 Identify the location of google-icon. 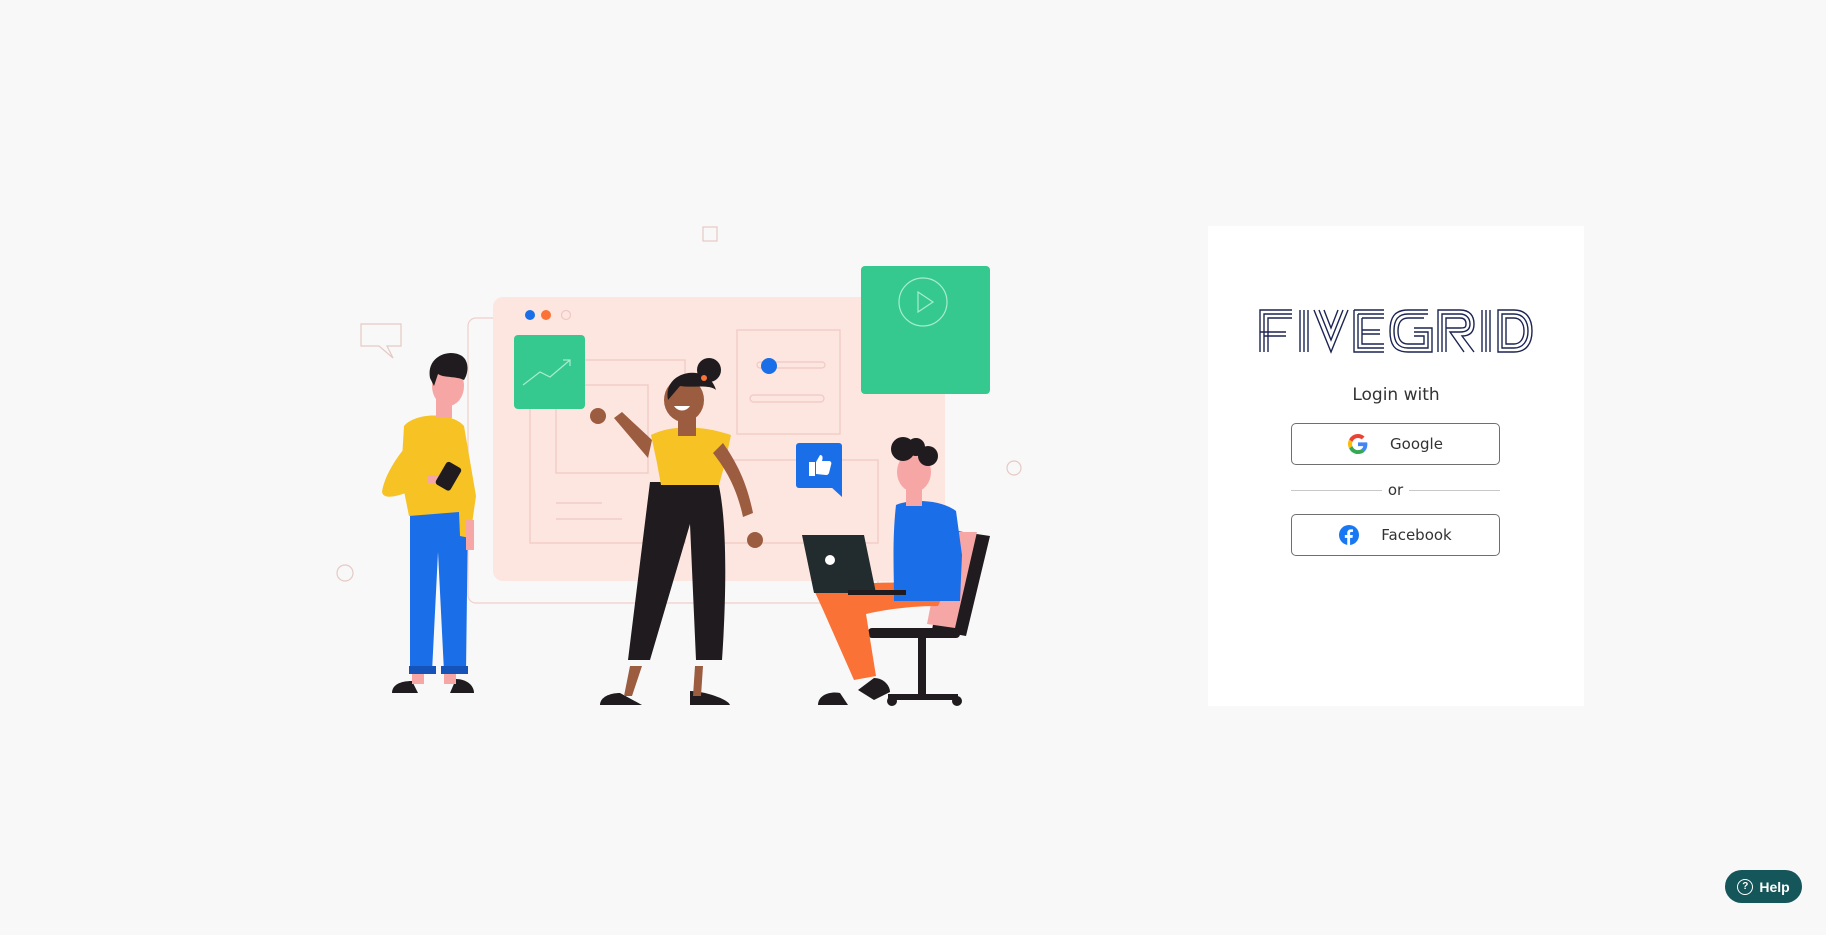
(1358, 444).